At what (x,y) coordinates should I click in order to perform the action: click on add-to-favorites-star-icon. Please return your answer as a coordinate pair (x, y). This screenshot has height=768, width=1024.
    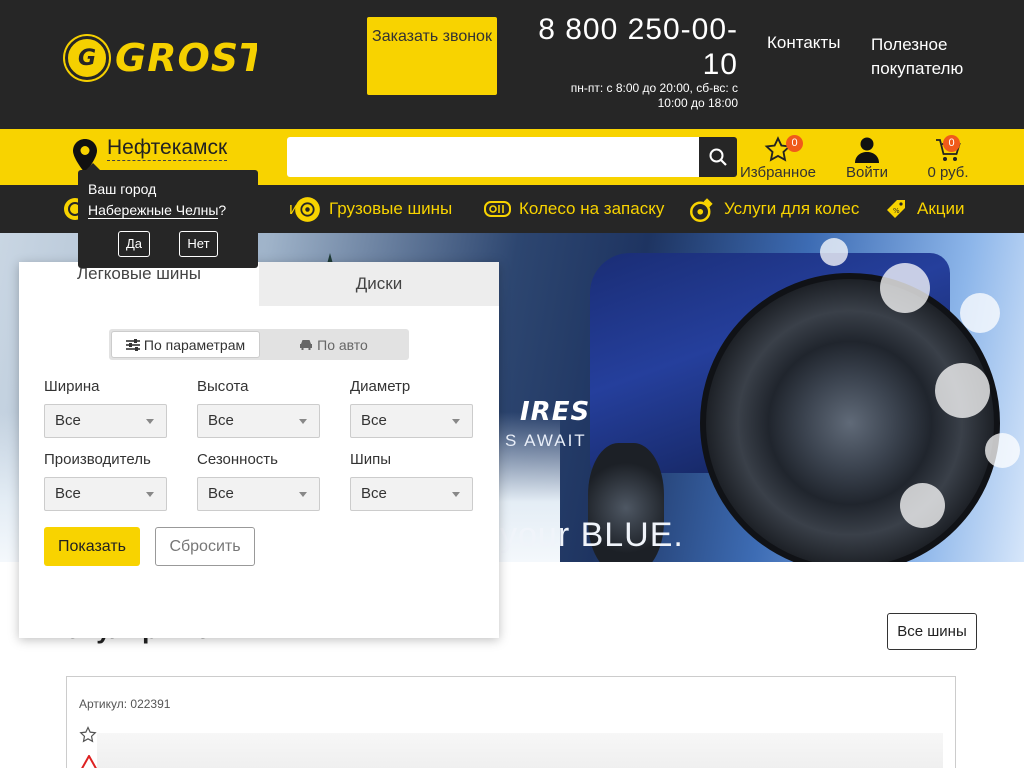
    Looking at the image, I should click on (88, 735).